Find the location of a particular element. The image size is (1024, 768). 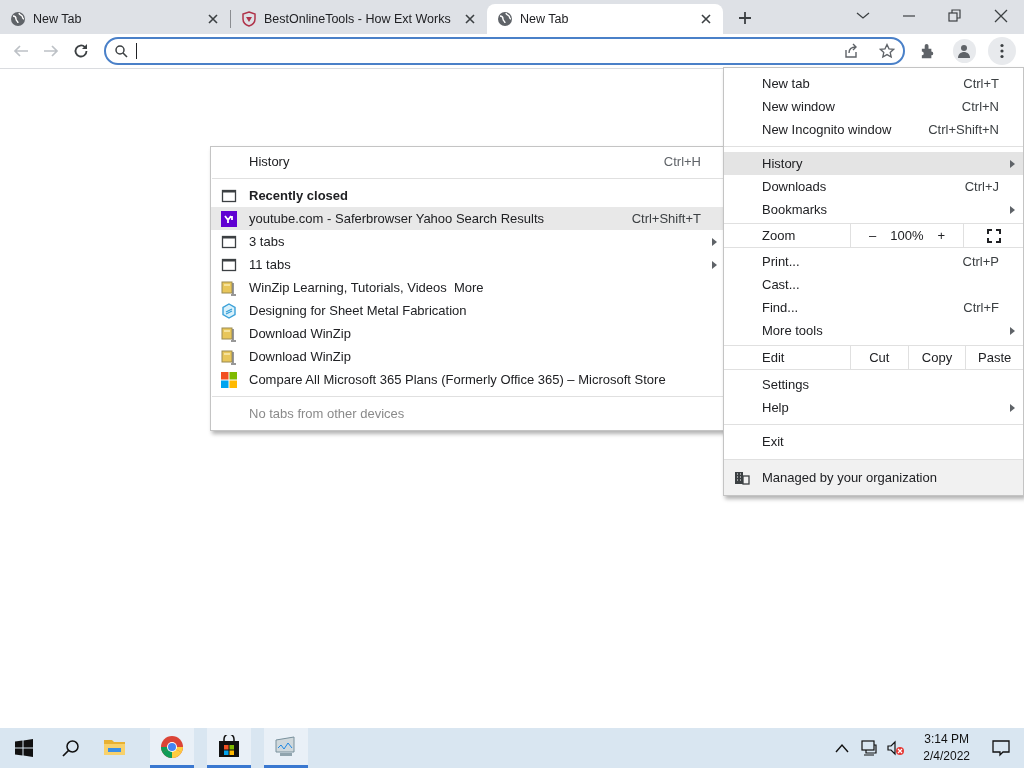

text-cursor is located at coordinates (136, 51).